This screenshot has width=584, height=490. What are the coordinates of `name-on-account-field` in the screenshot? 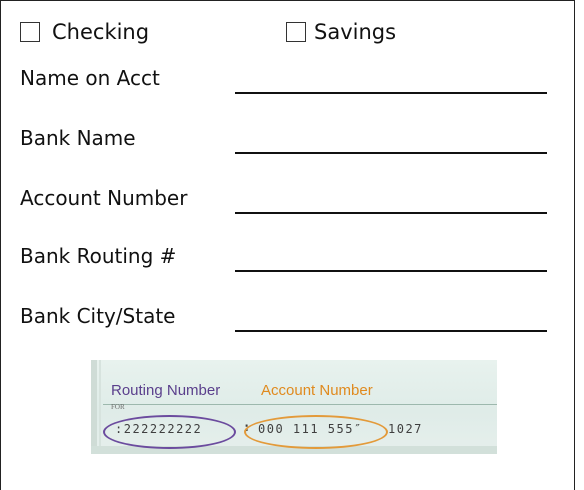 It's located at (391, 82).